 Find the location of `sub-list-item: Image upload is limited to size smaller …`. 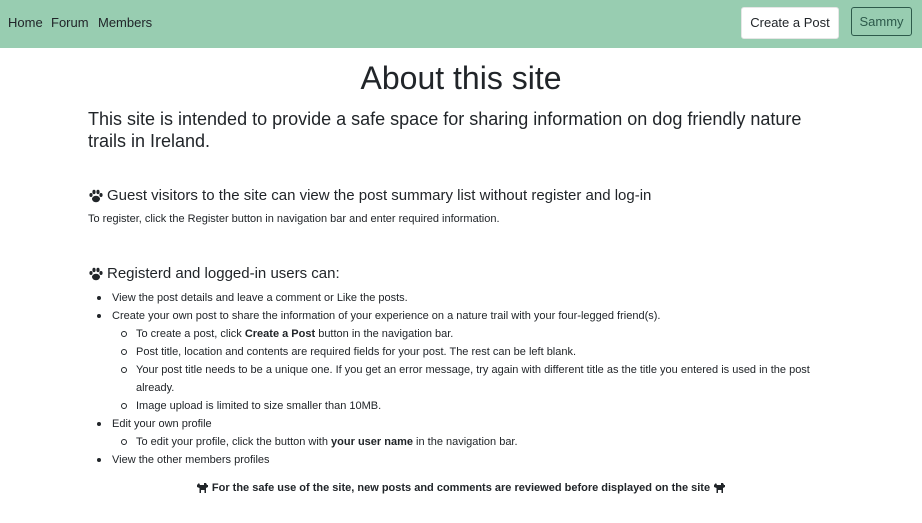

sub-list-item: Image upload is limited to size smaller … is located at coordinates (458, 406).